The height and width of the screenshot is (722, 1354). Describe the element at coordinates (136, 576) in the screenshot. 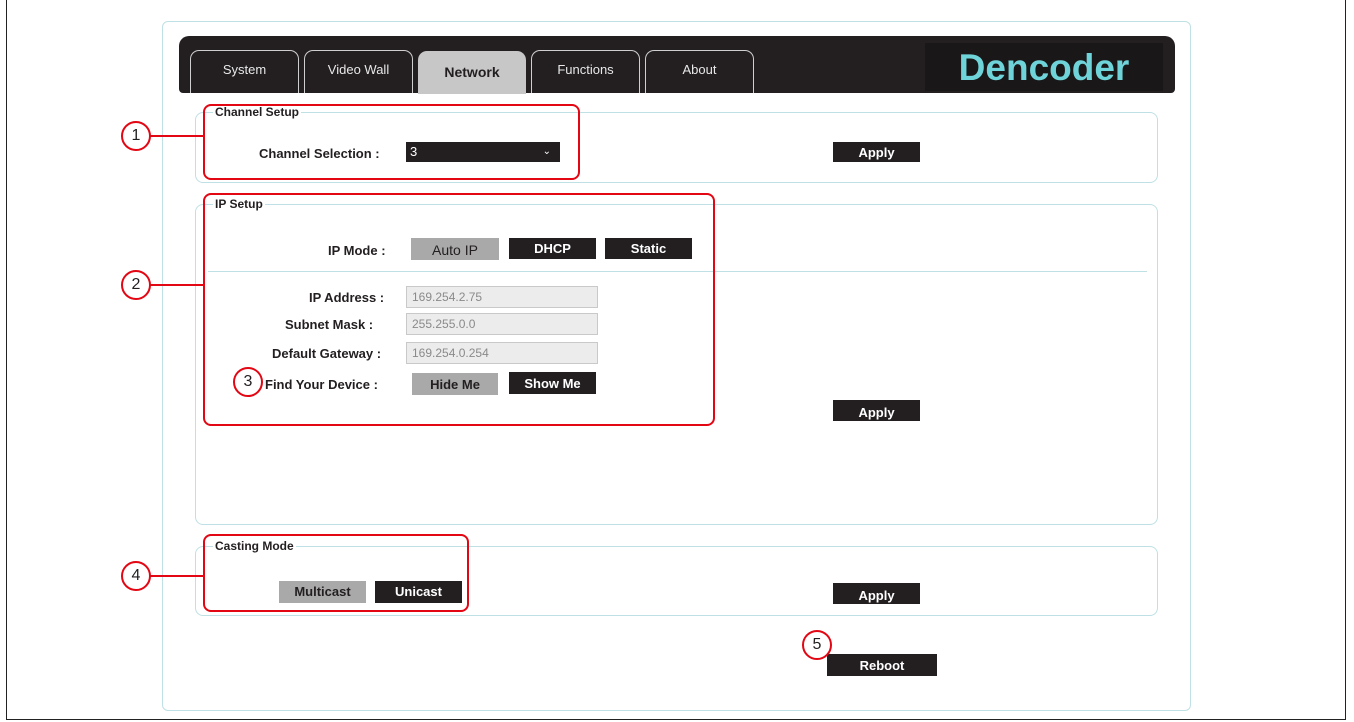

I see `callout-marker-4: 4` at that location.